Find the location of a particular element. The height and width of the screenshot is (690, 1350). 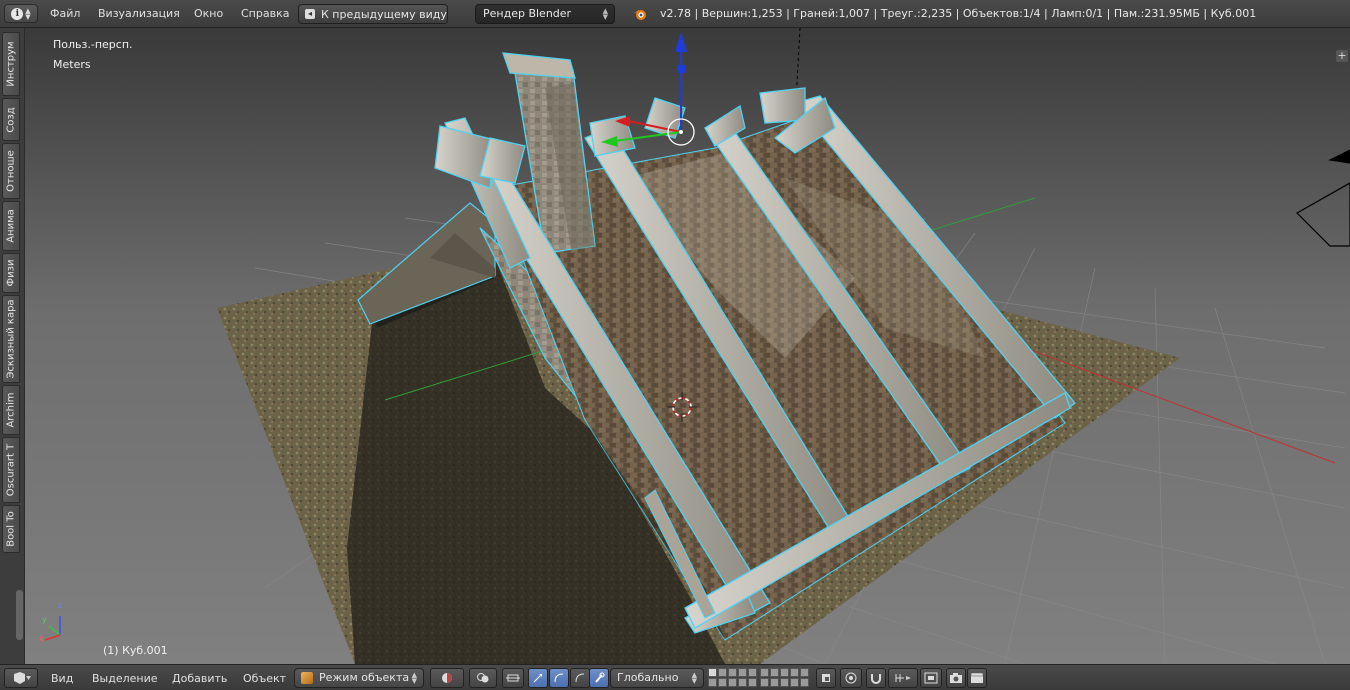

lock-camera-layers-button is located at coordinates (826, 678).